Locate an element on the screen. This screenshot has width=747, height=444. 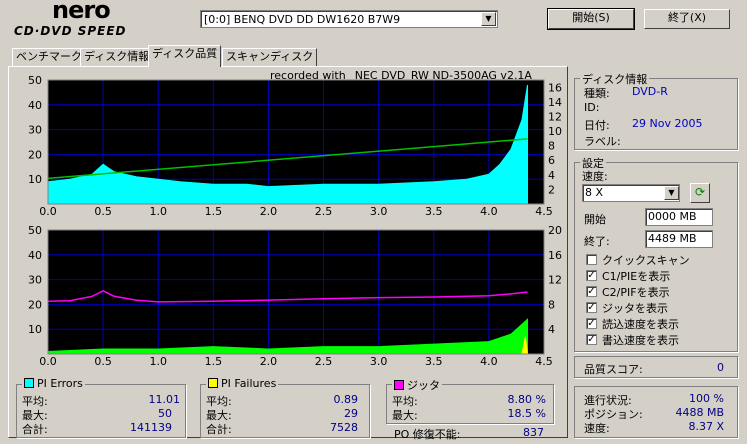
pi-errors-title: PI Errors is located at coordinates (53, 383).